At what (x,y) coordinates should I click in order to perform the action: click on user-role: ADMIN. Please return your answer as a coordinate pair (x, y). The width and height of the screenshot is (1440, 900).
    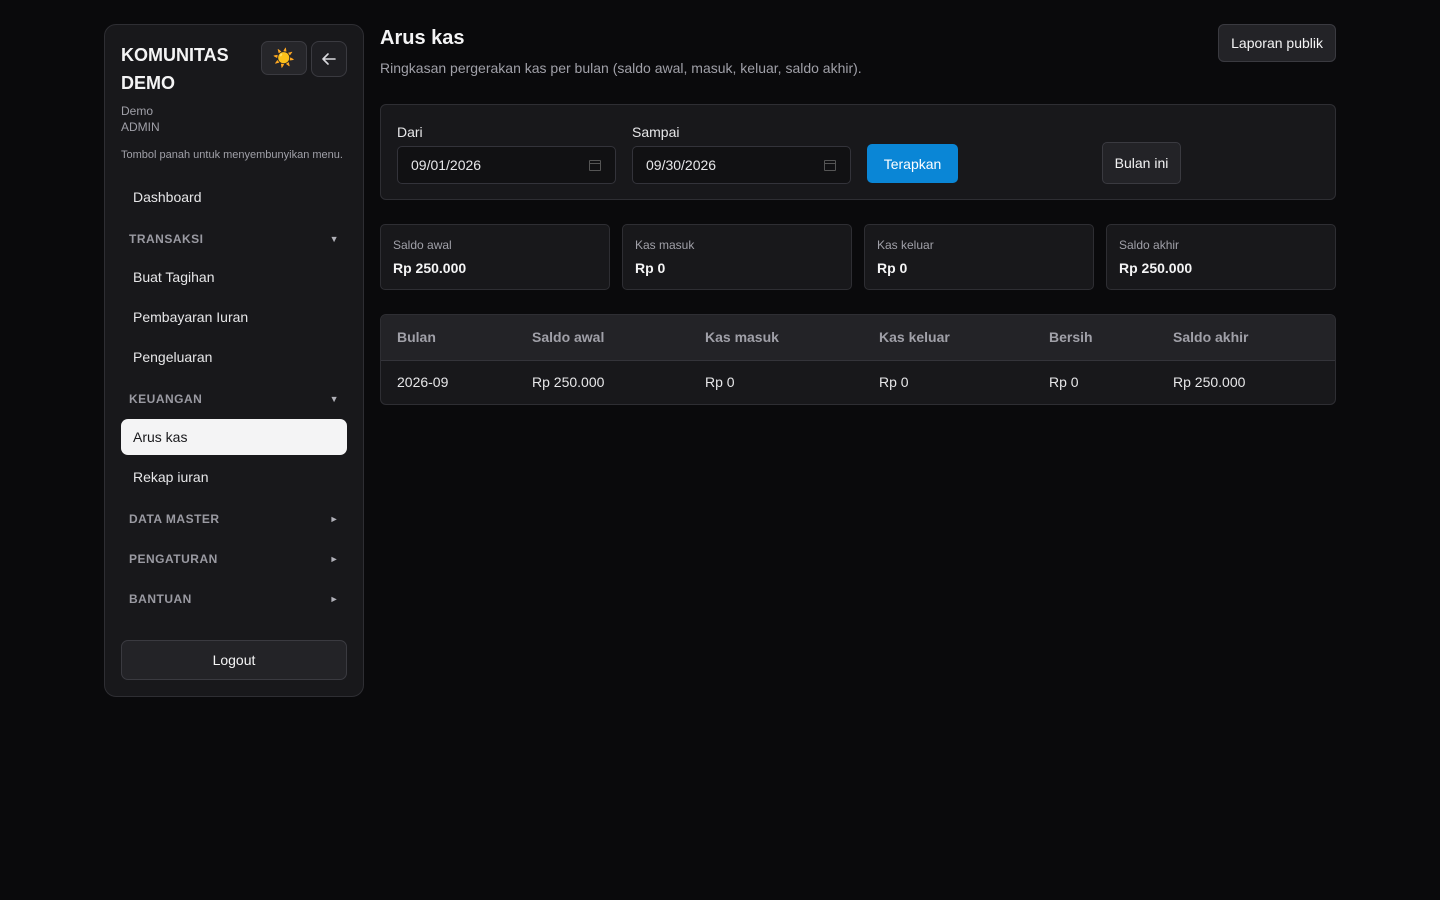
    Looking at the image, I should click on (140, 127).